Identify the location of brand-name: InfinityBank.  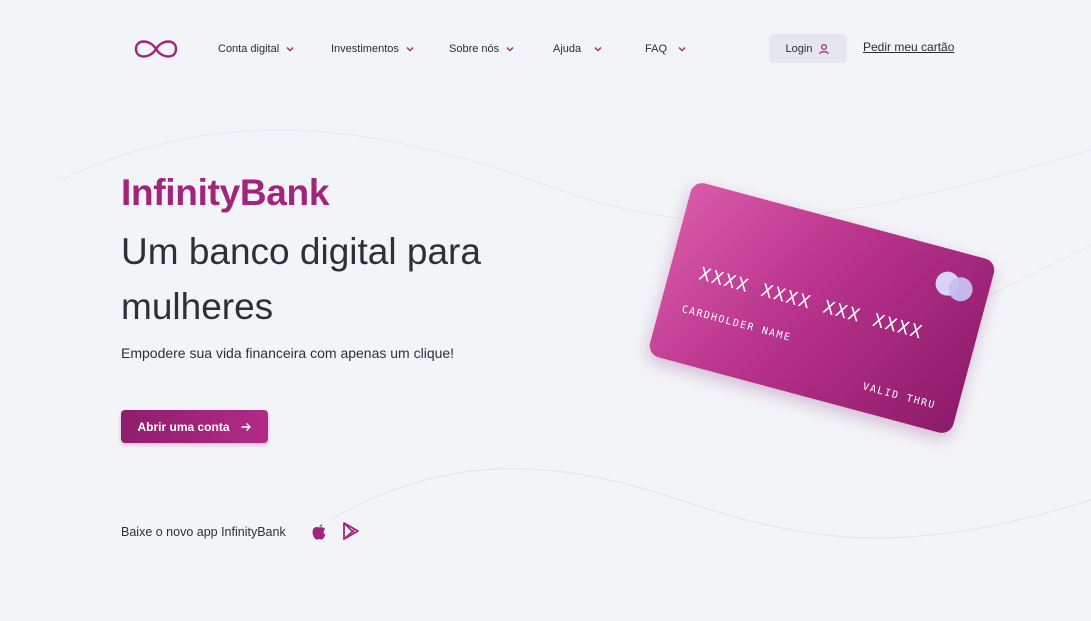
(225, 192).